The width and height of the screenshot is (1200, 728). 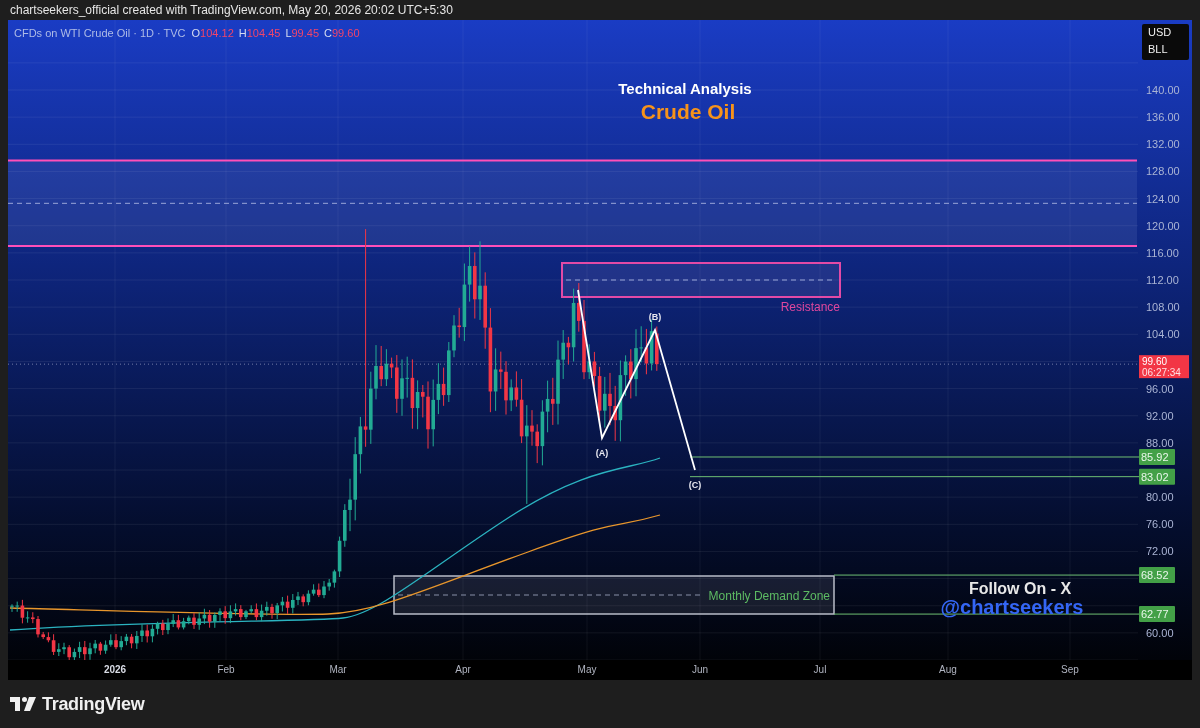 What do you see at coordinates (1165, 42) in the screenshot?
I see `currency-selector: USD BLL` at bounding box center [1165, 42].